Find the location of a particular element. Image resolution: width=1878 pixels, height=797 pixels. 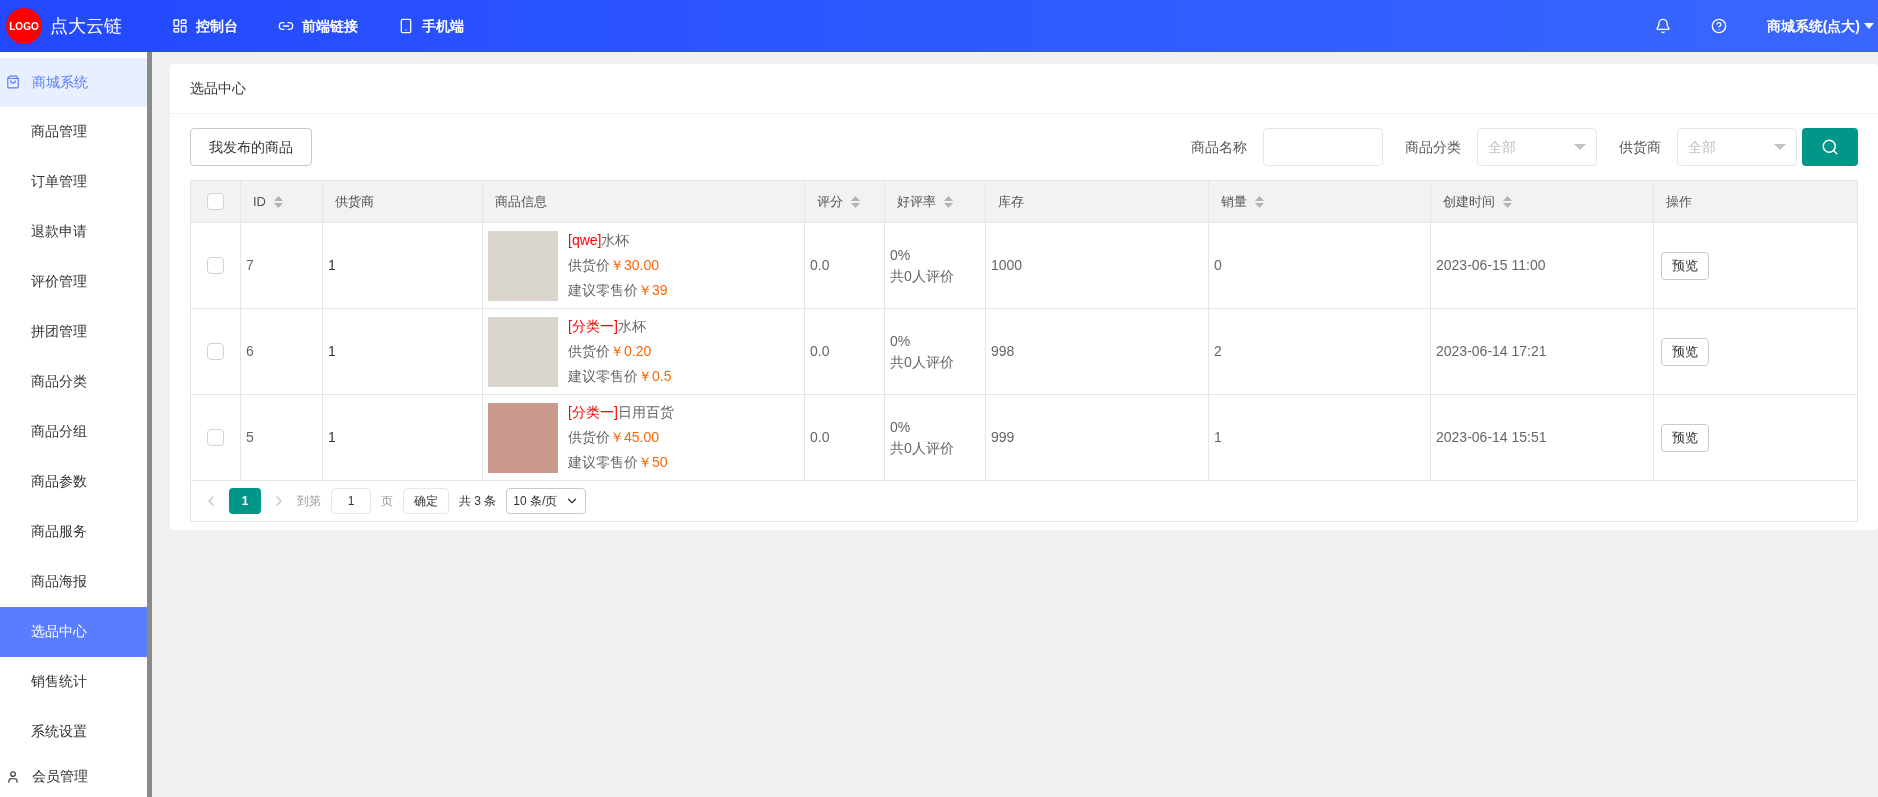

search-button is located at coordinates (1830, 147).